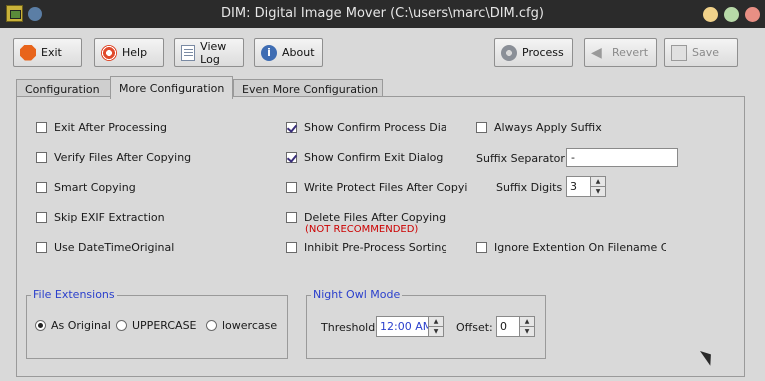 This screenshot has width=765, height=381. What do you see at coordinates (269, 52) in the screenshot?
I see `info-icon: i` at bounding box center [269, 52].